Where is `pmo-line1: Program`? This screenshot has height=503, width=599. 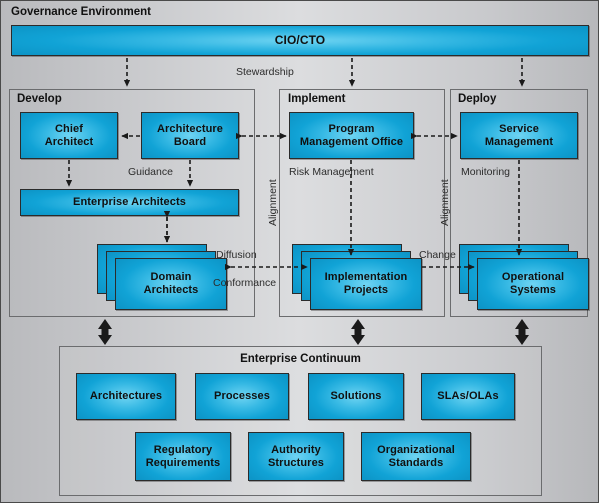 pmo-line1: Program is located at coordinates (351, 128).